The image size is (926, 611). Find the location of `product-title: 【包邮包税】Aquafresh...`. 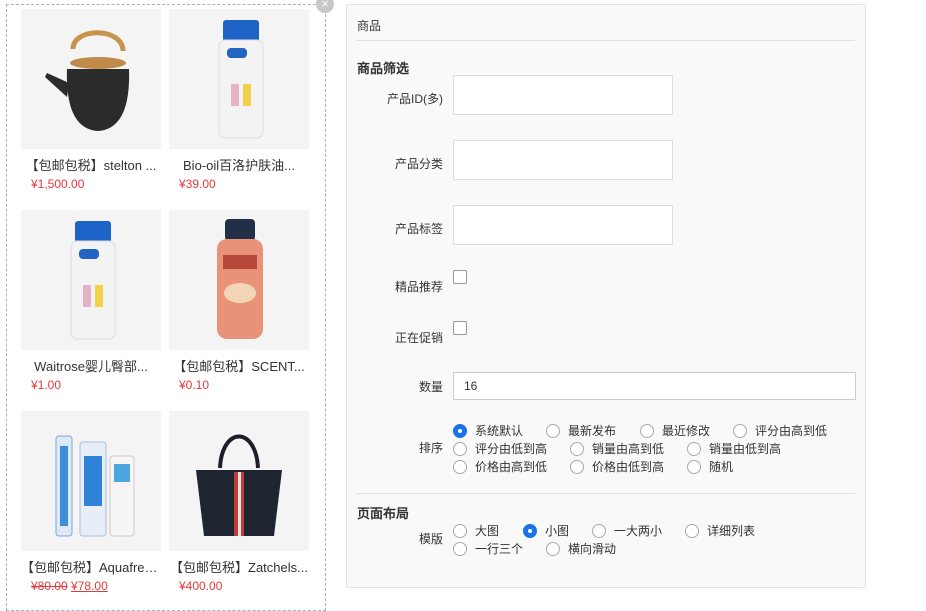

product-title: 【包邮包税】Aquafresh... is located at coordinates (91, 567).